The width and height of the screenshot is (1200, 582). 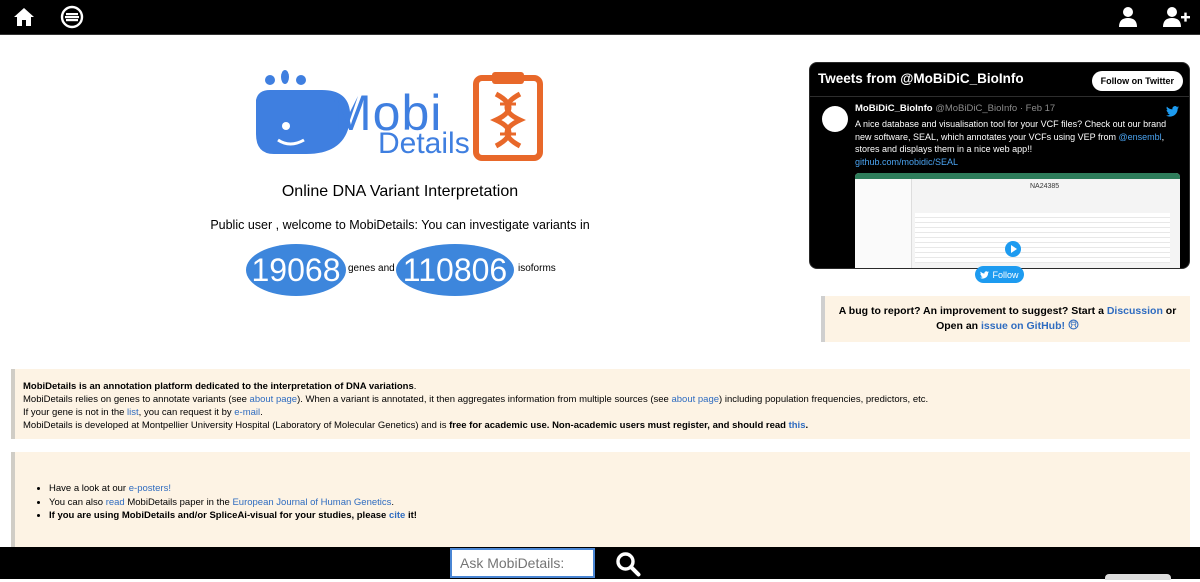 What do you see at coordinates (835, 119) in the screenshot?
I see `avatar` at bounding box center [835, 119].